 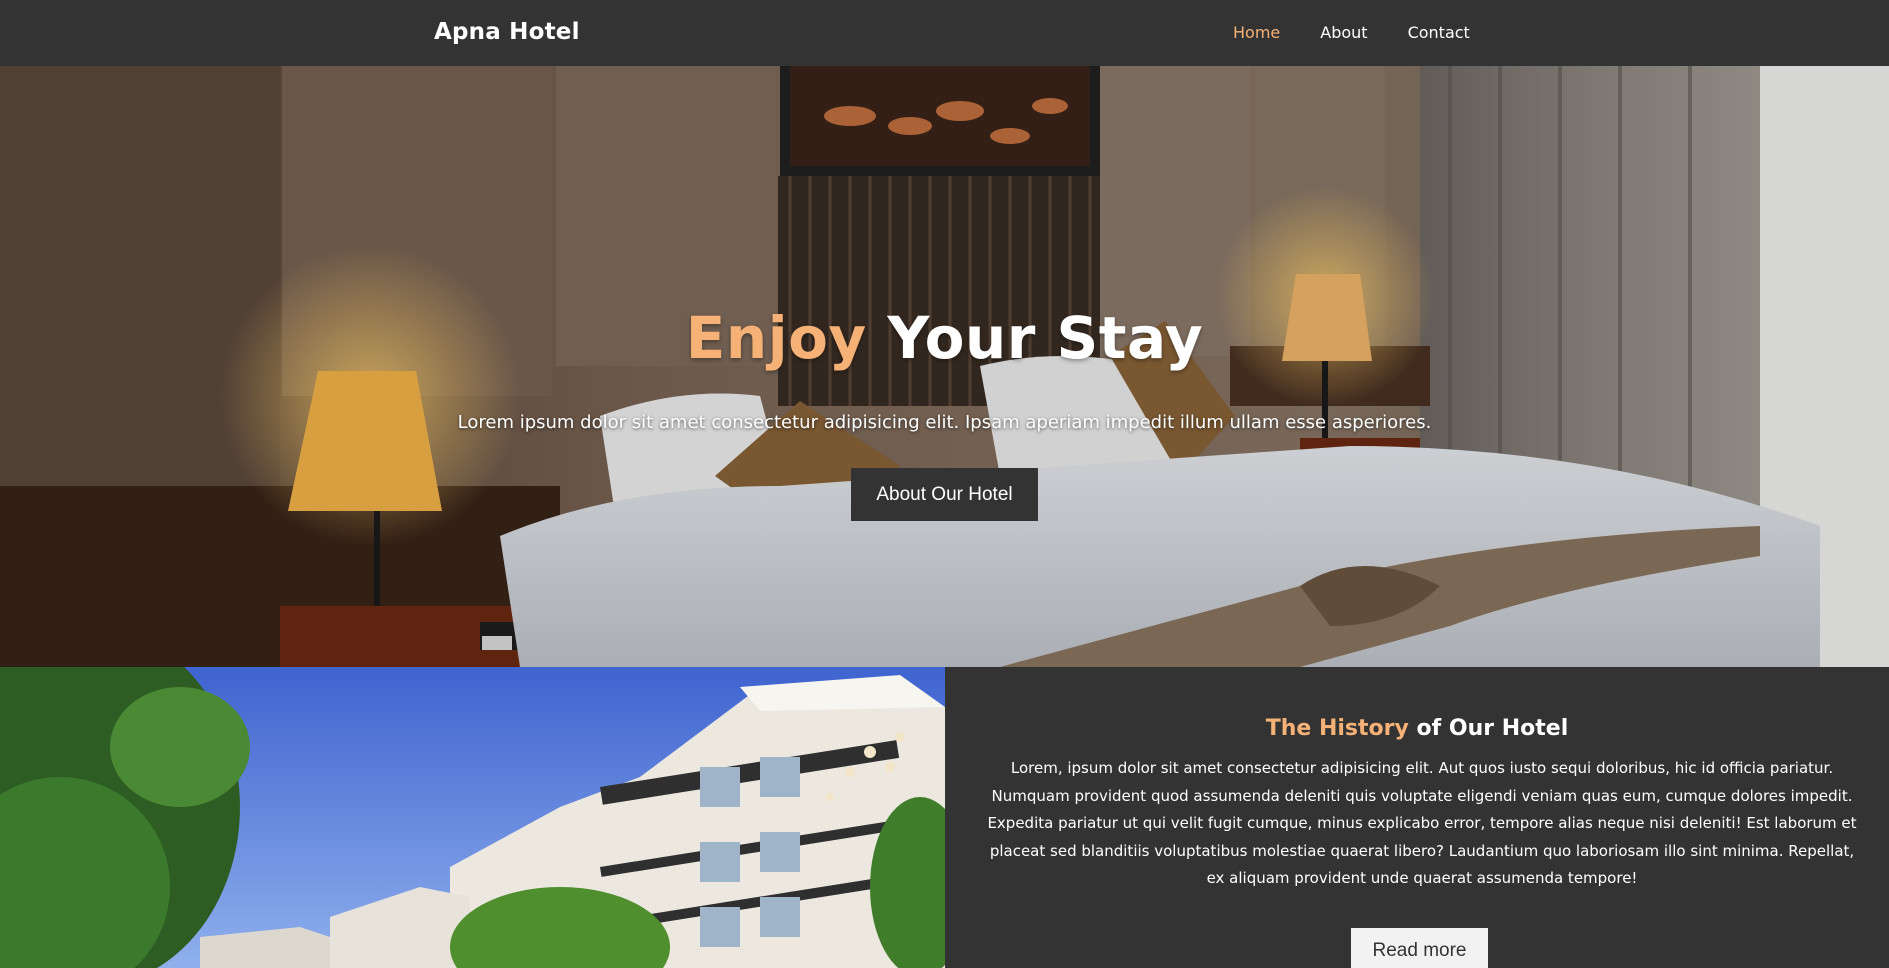 I want to click on hero-title: Enjoy Your Stay, so click(x=944, y=338).